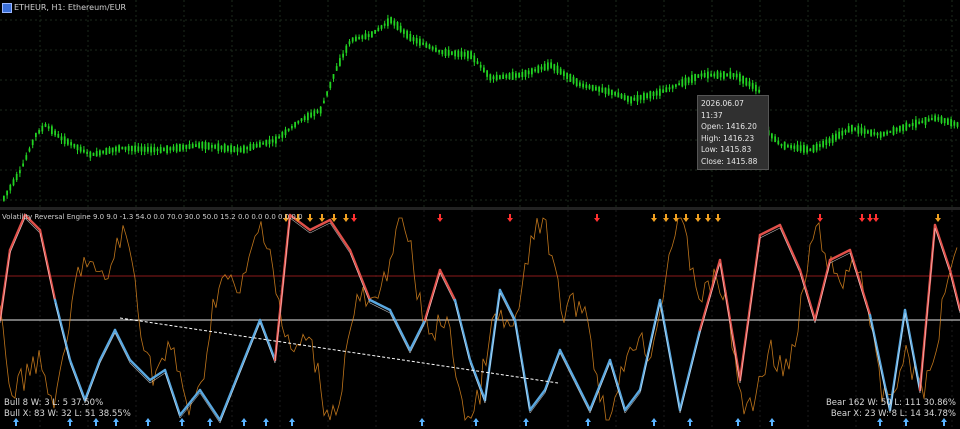  Describe the element at coordinates (726, 149) in the screenshot. I see `tooltip-low: Low: 1415.83` at that location.